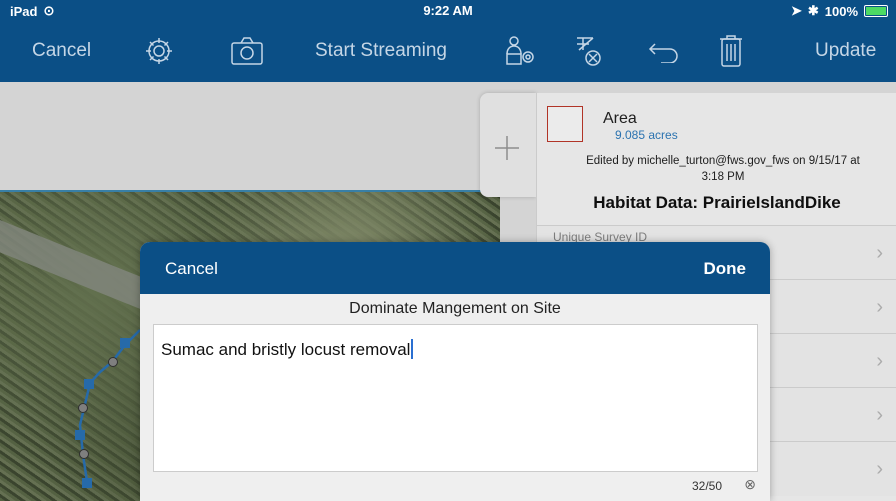 This screenshot has height=501, width=896. Describe the element at coordinates (725, 269) in the screenshot. I see `modal-done-button: Done` at that location.